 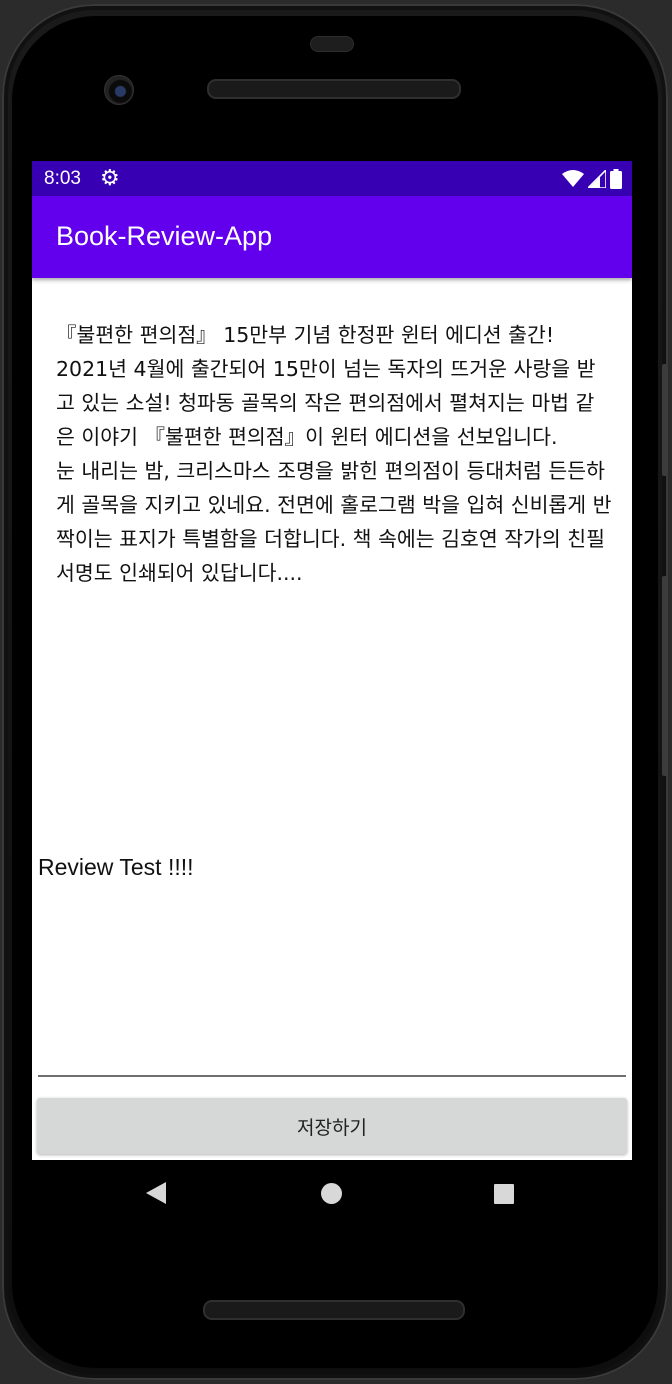 What do you see at coordinates (573, 178) in the screenshot?
I see `wifi-icon` at bounding box center [573, 178].